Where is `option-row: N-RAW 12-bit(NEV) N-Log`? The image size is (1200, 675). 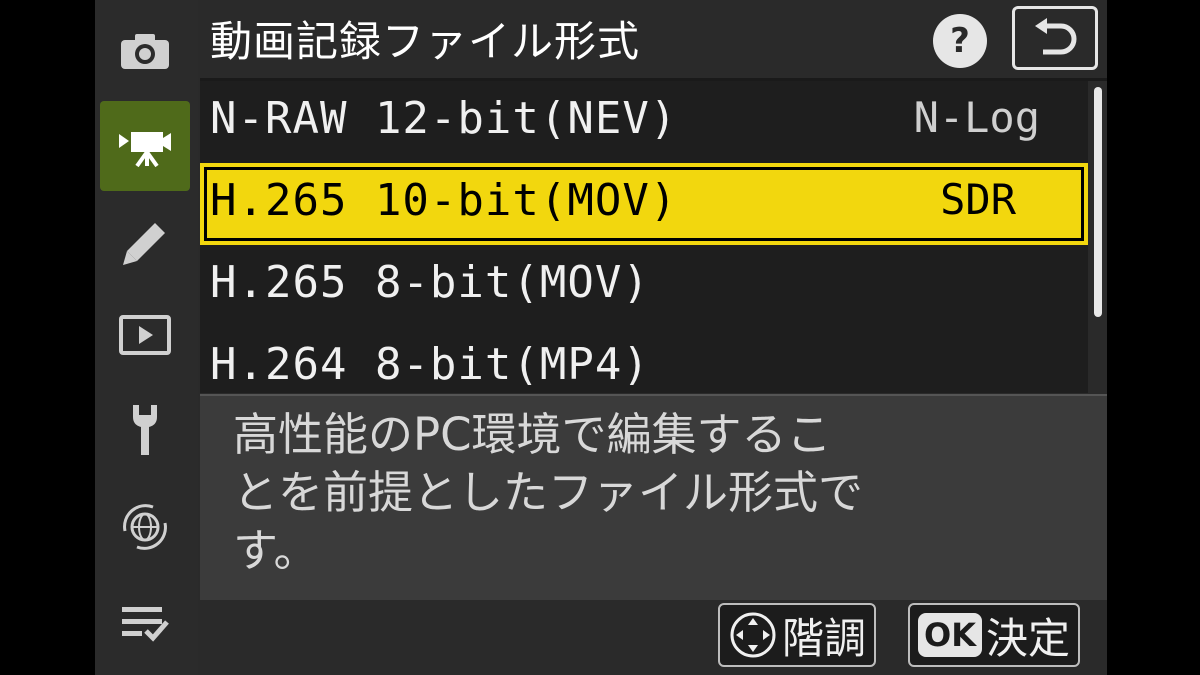 option-row: N-RAW 12-bit(NEV) N-Log is located at coordinates (644, 122).